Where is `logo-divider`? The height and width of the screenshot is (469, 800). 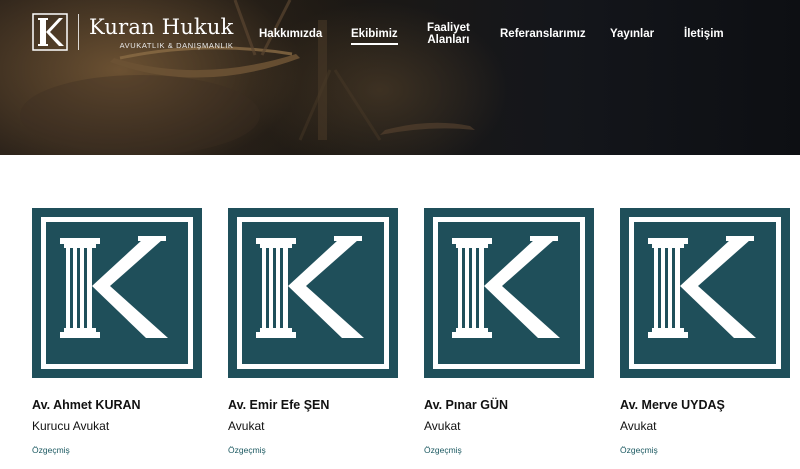
logo-divider is located at coordinates (78, 32).